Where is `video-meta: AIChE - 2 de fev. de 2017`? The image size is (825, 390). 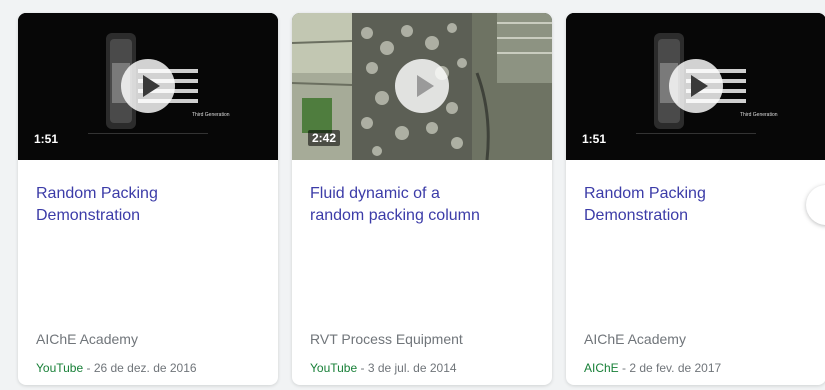
video-meta: AIChE - 2 de fev. de 2017 is located at coordinates (652, 368).